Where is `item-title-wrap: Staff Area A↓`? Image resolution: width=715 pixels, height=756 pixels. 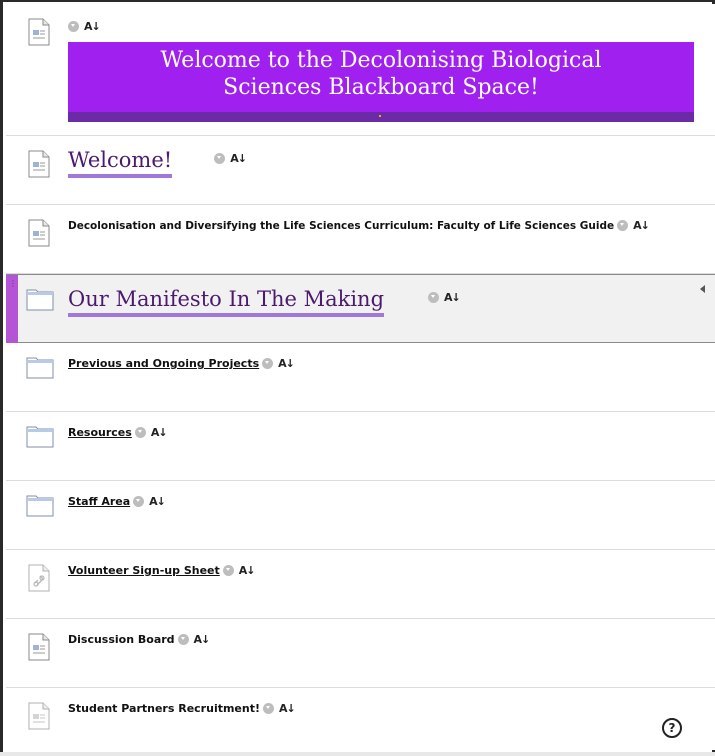
item-title-wrap: Staff Area A↓ is located at coordinates (117, 501).